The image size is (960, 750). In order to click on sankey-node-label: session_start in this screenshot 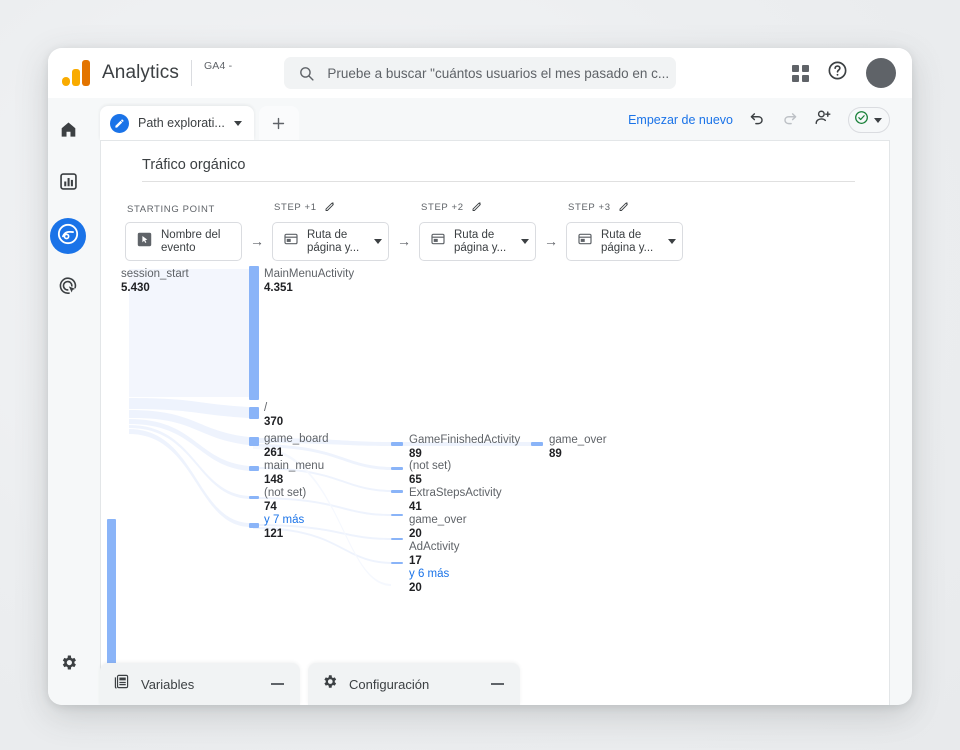, I will do `click(155, 274)`.